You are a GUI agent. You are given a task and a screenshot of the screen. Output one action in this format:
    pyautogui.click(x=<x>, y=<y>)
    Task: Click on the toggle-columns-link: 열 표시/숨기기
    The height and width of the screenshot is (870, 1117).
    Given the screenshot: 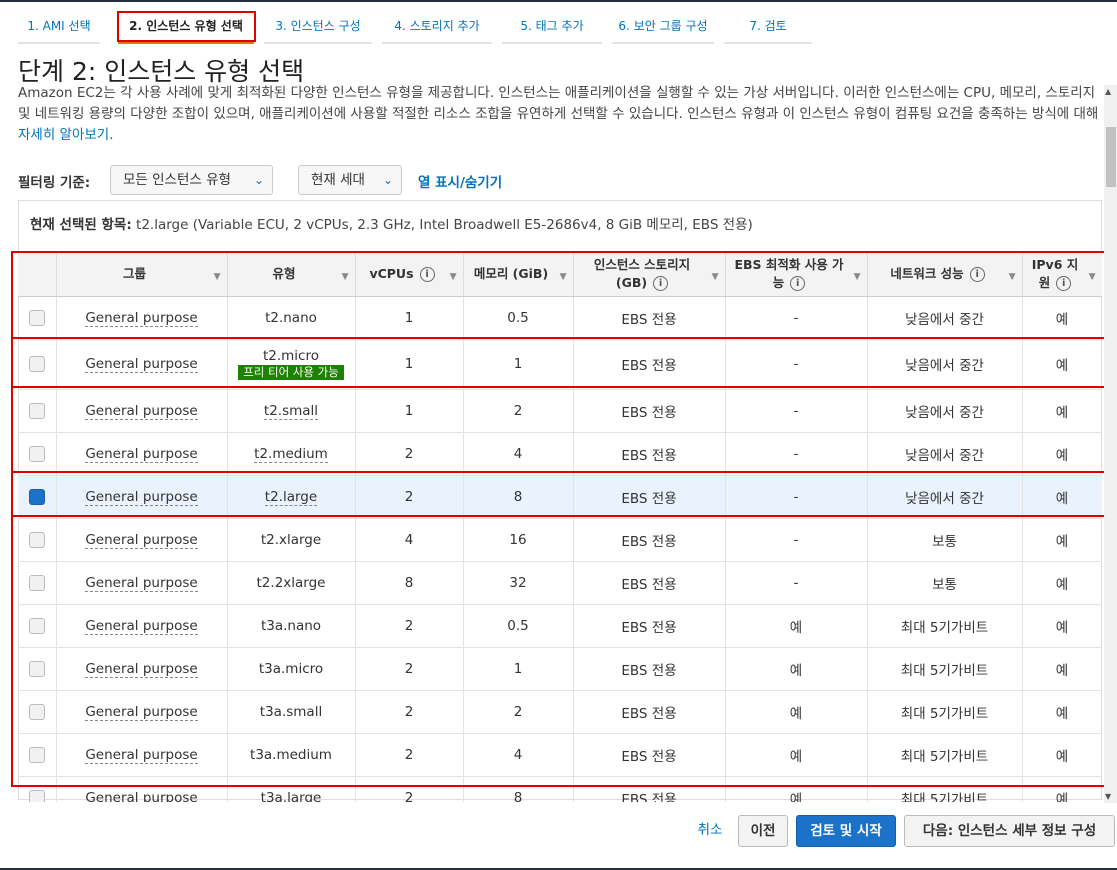 What is the action you would take?
    pyautogui.click(x=460, y=181)
    